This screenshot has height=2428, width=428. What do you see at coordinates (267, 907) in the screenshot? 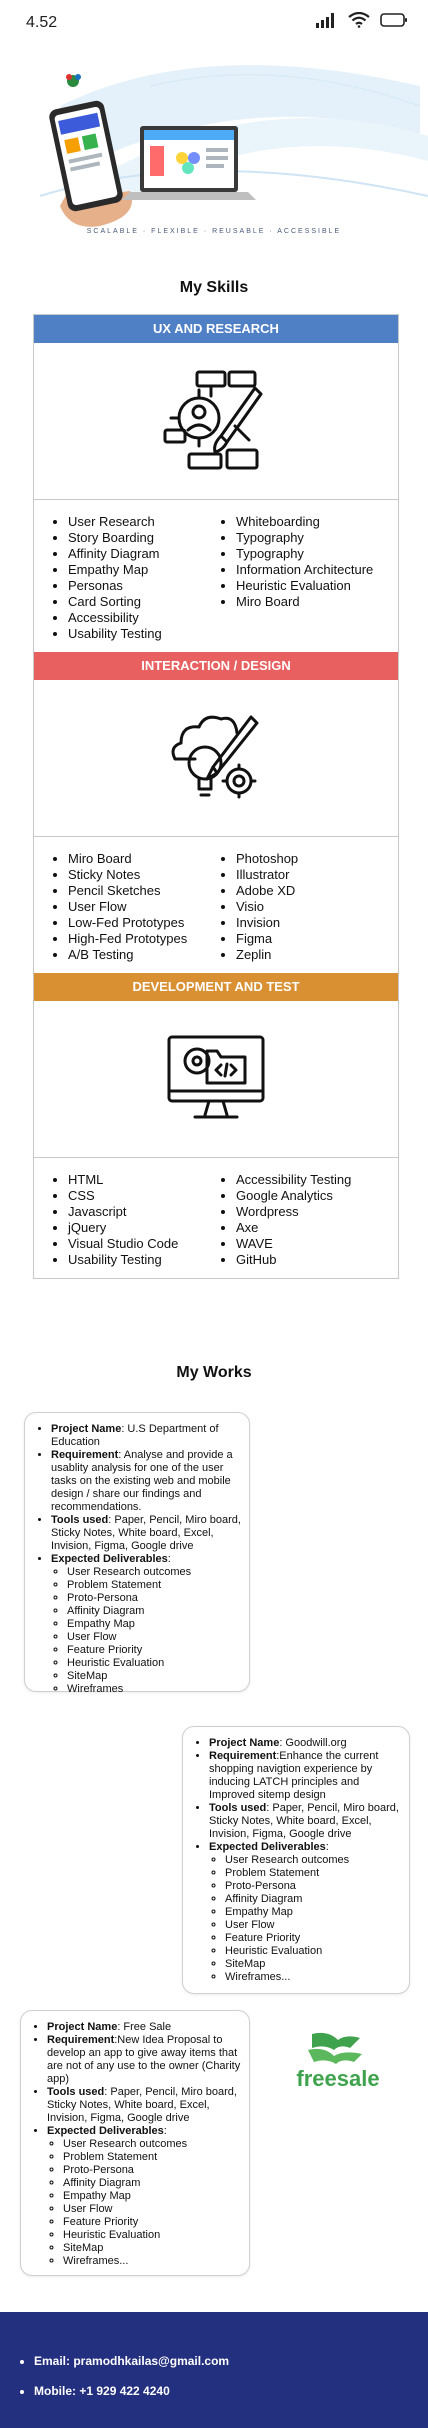
I see `list-item: Visio` at bounding box center [267, 907].